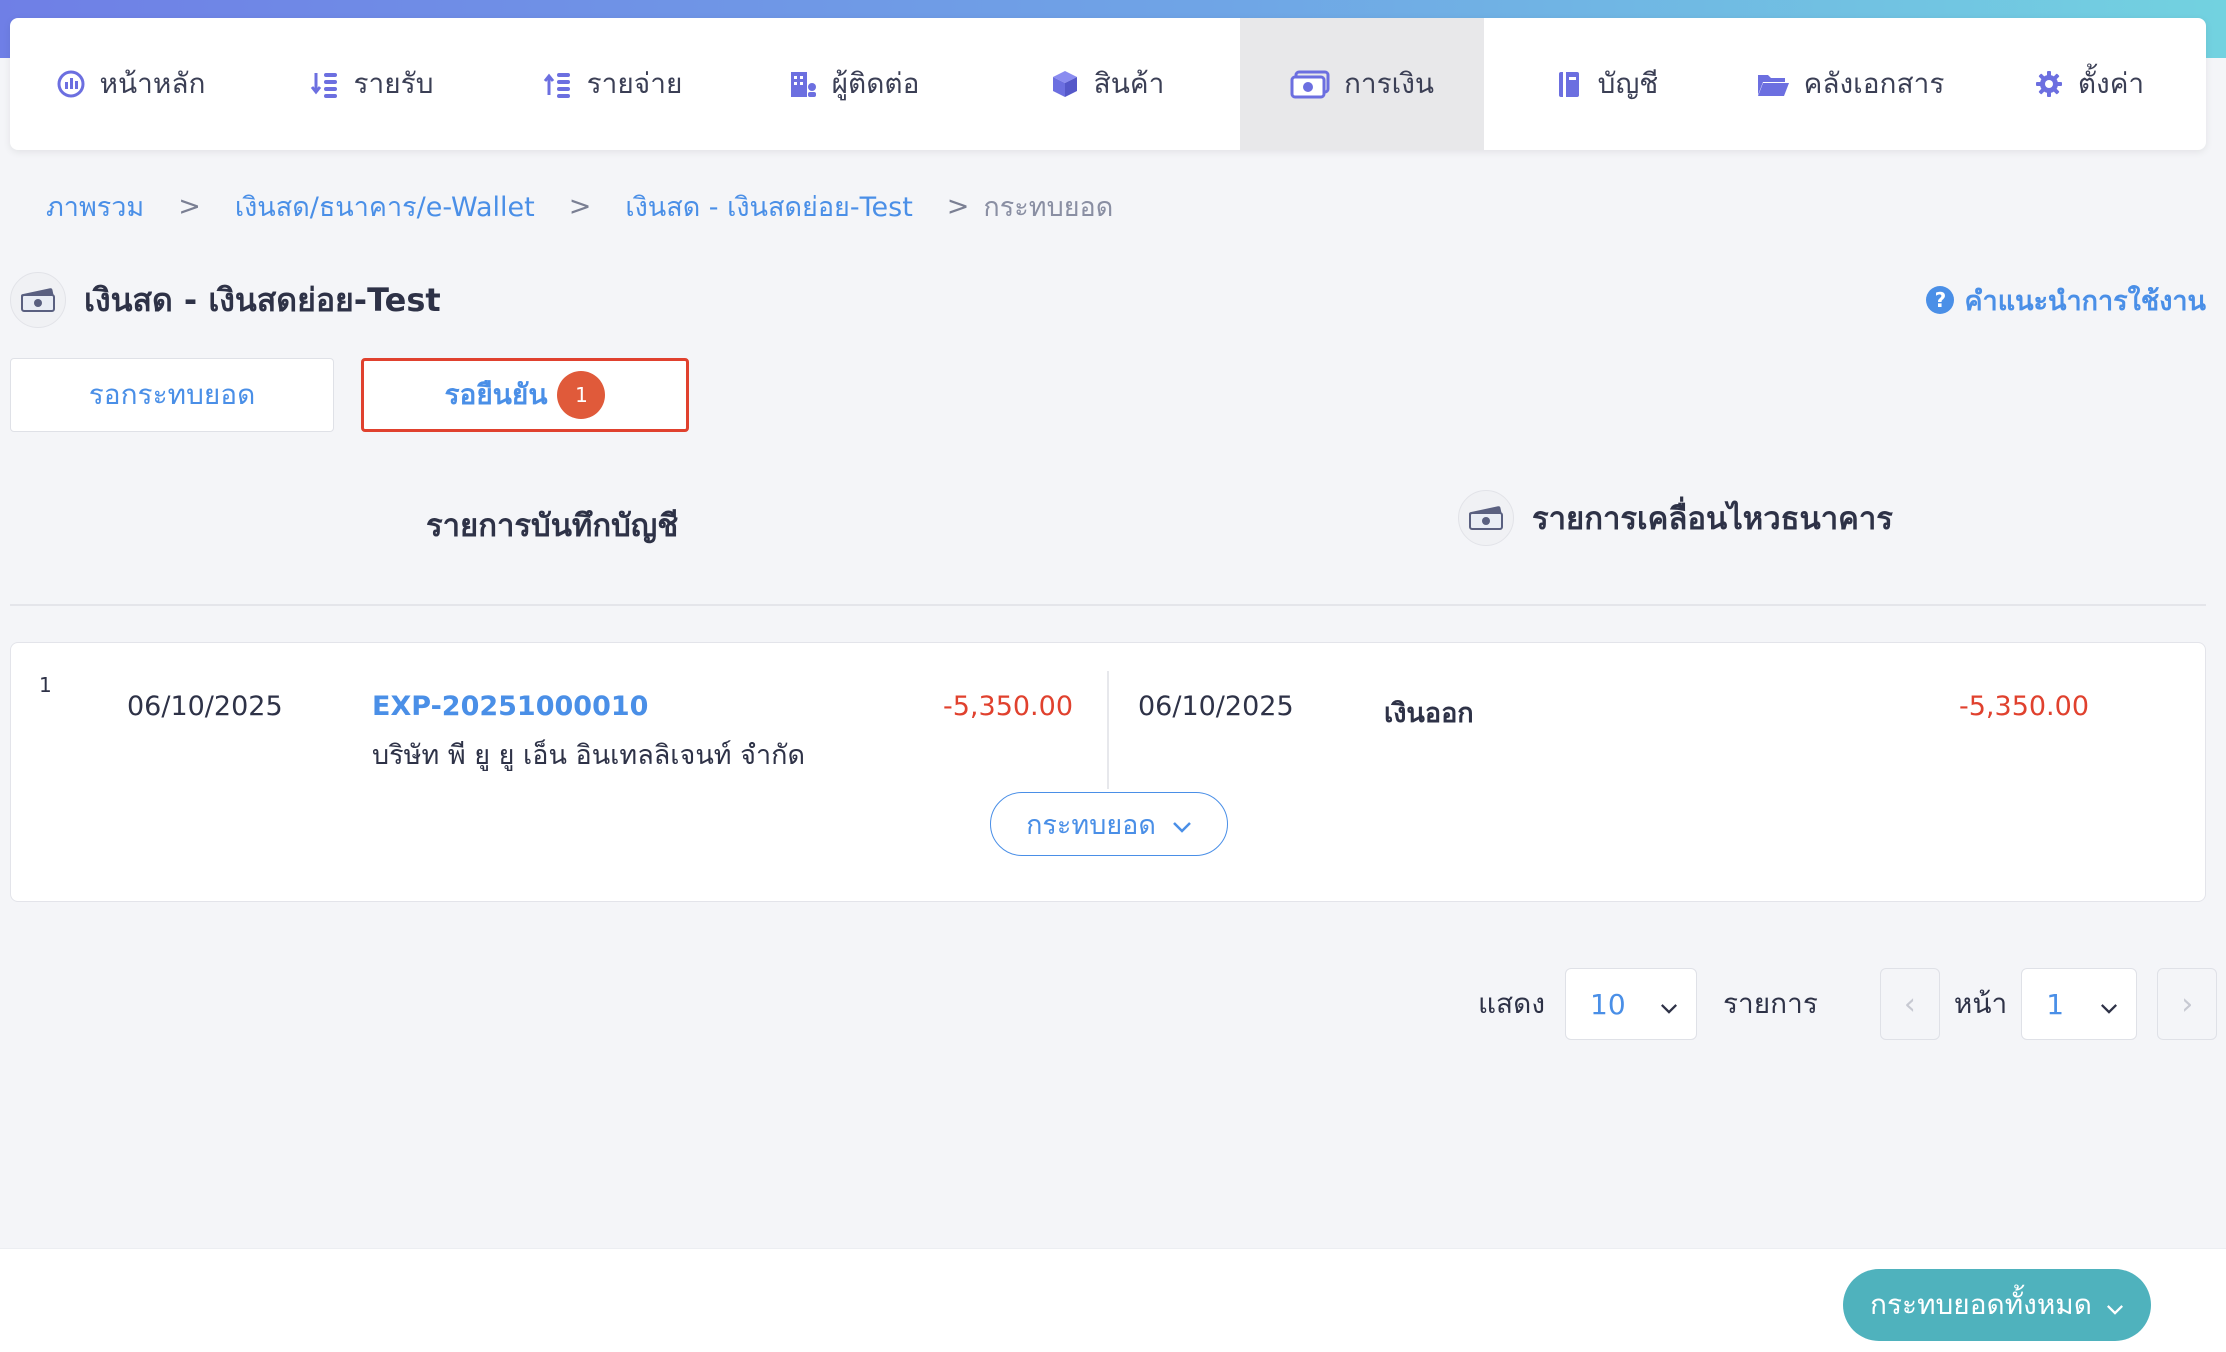  Describe the element at coordinates (205, 706) in the screenshot. I see `ledger-date: 06/10/2025` at that location.